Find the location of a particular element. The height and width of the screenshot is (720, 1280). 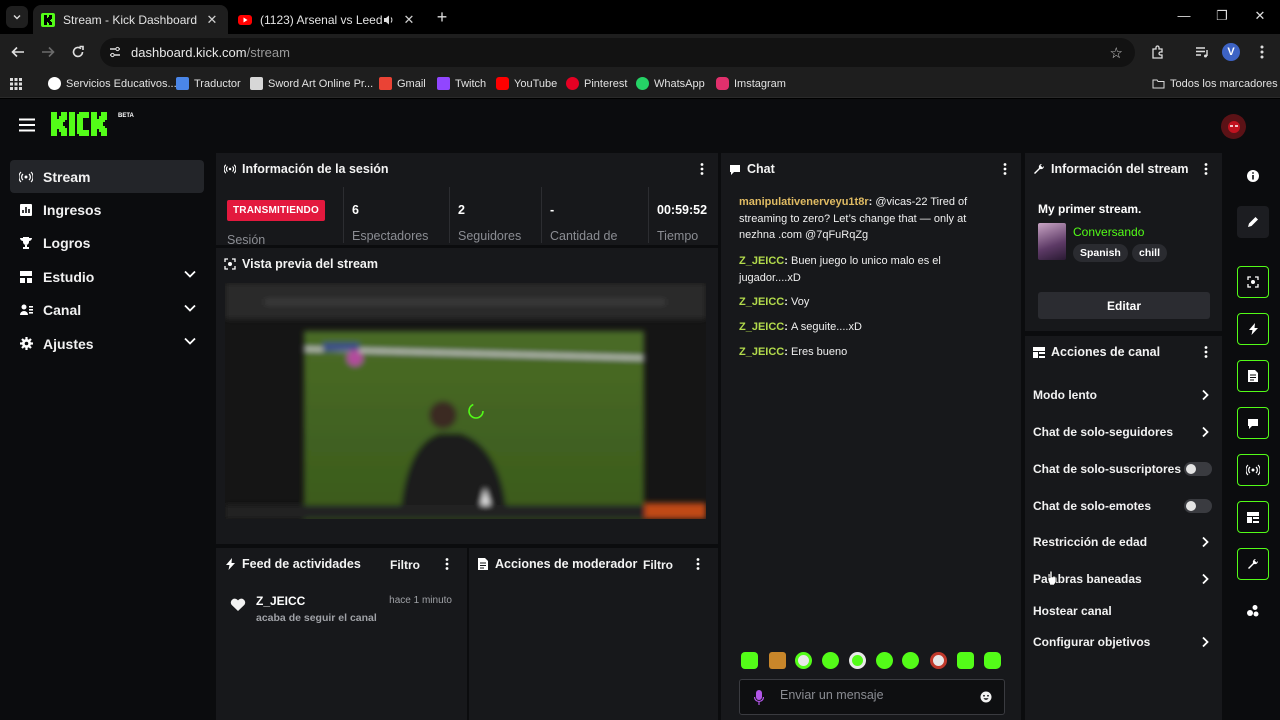

emotes-only-toggle is located at coordinates (1198, 506).